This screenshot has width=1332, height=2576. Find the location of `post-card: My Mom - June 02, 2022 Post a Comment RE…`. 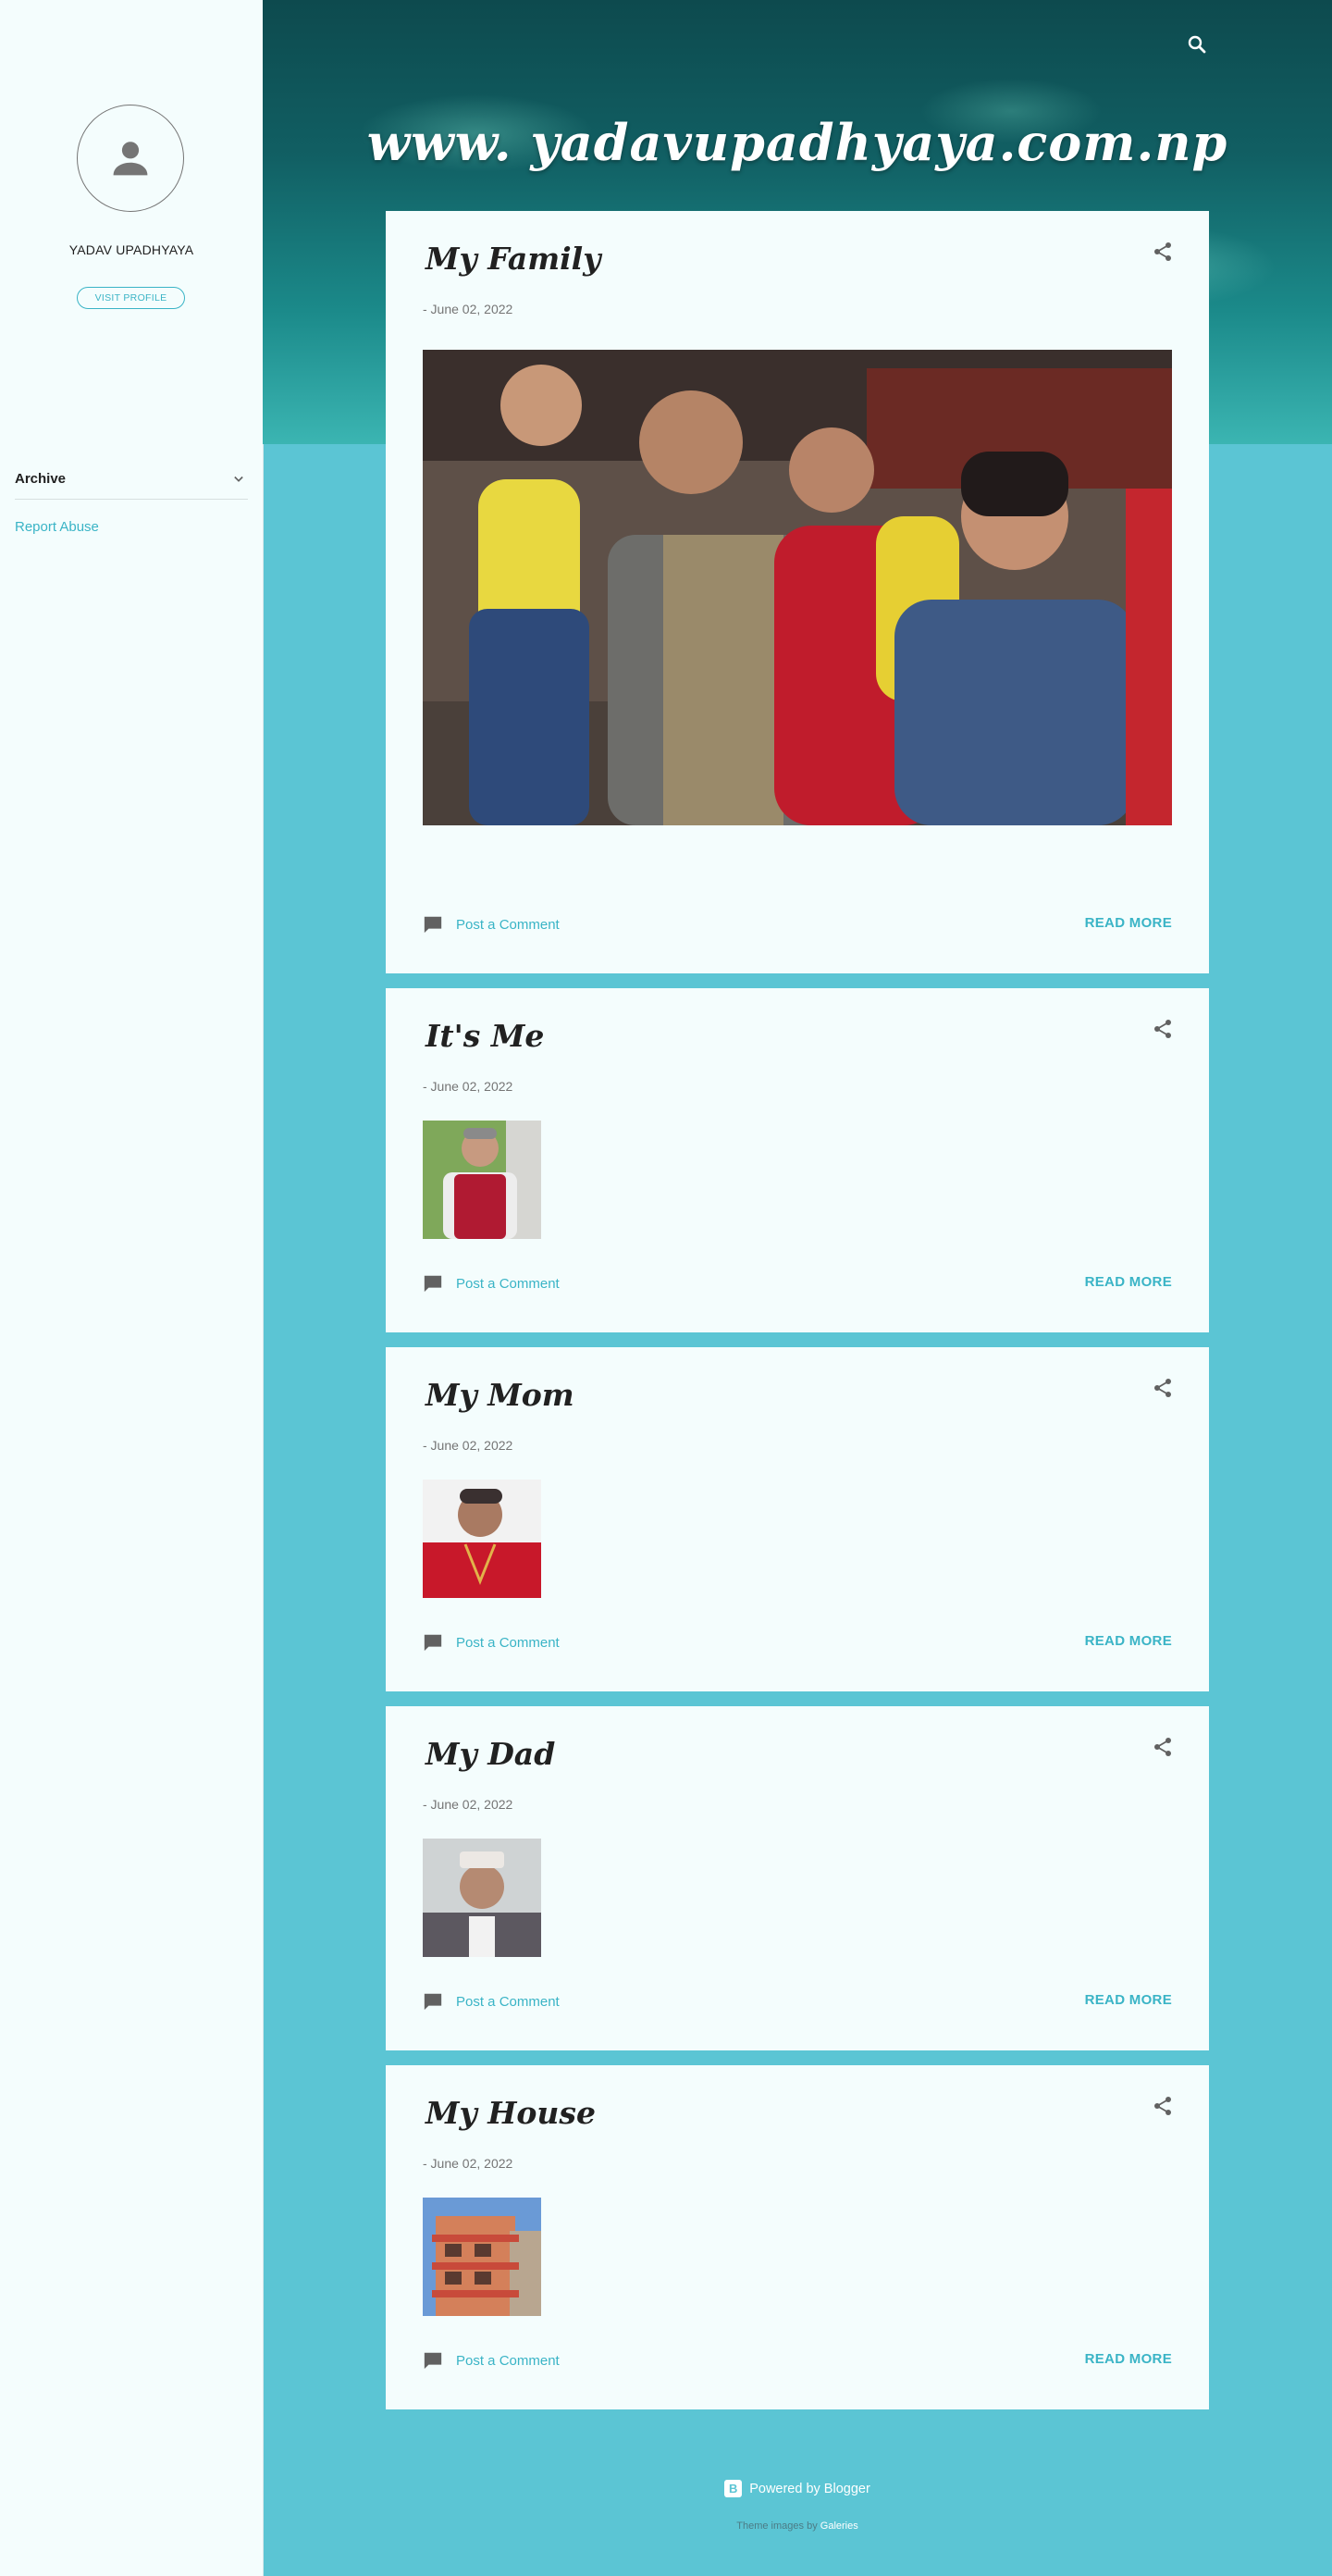

post-card: My Mom - June 02, 2022 Post a Comment RE… is located at coordinates (798, 1519).